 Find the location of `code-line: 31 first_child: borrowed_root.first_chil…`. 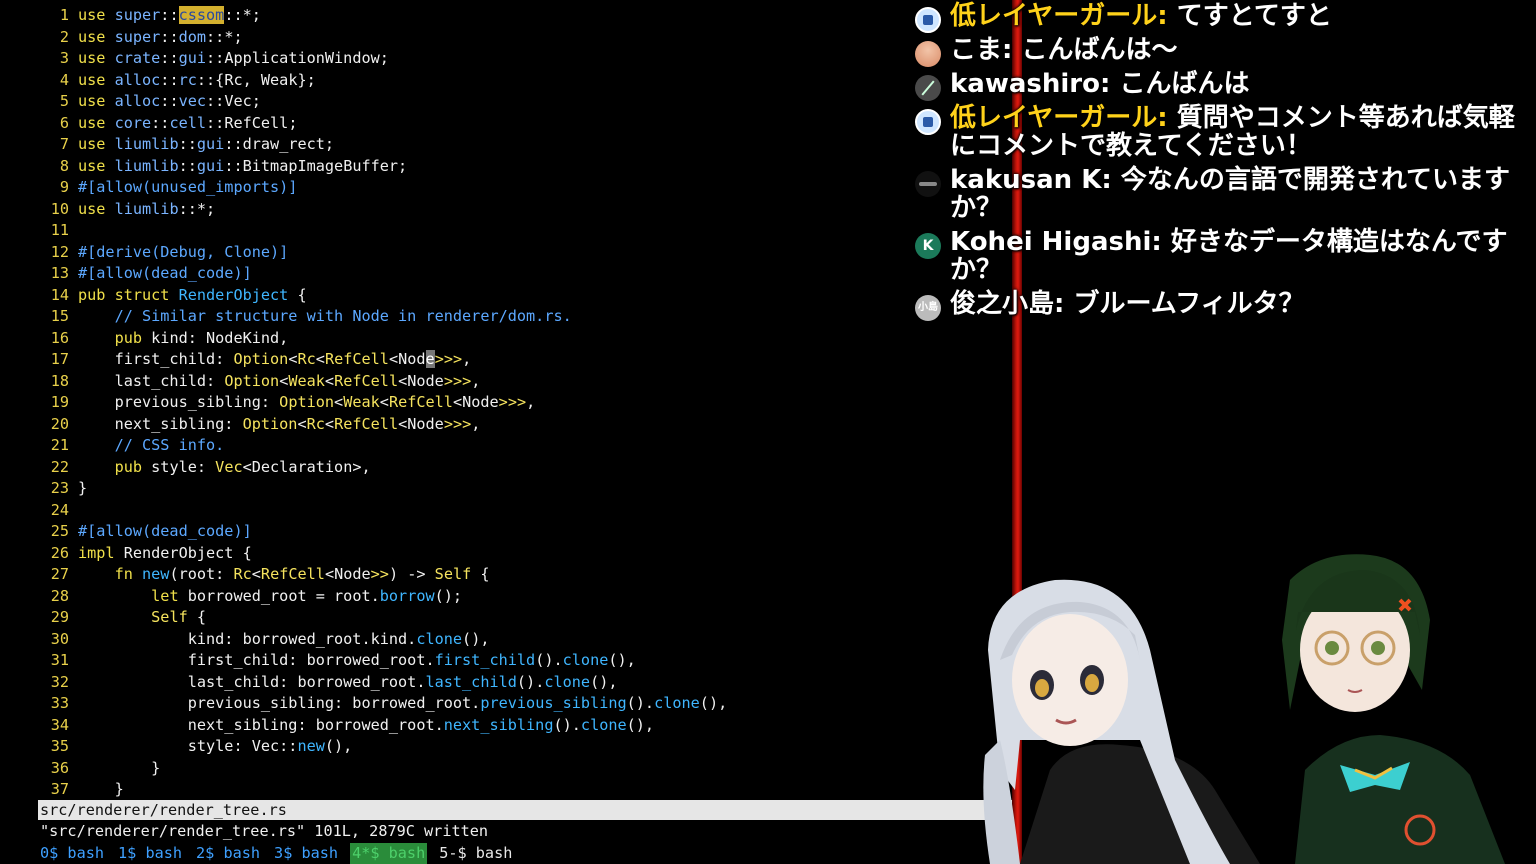

code-line: 31 first_child: borrowed_root.first_chil… is located at coordinates (523, 661).